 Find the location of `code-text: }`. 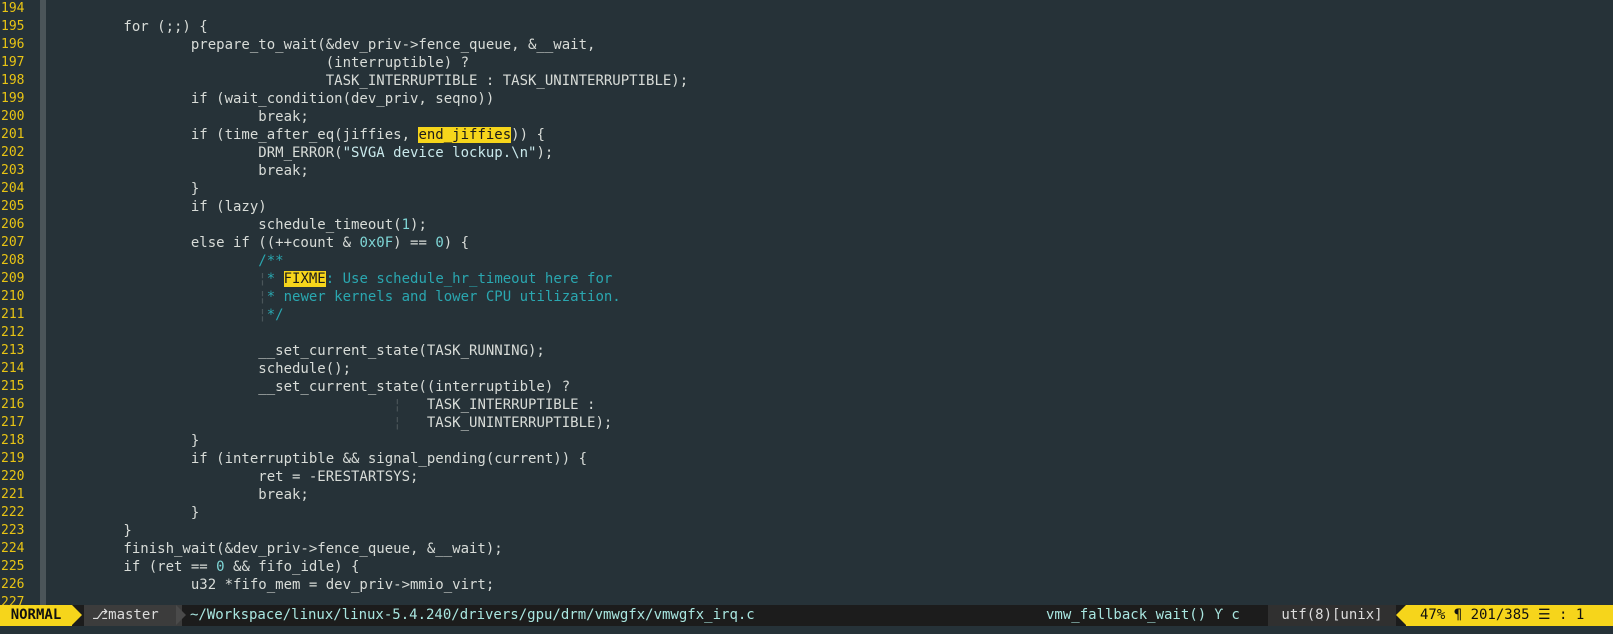

code-text: } is located at coordinates (127, 513).